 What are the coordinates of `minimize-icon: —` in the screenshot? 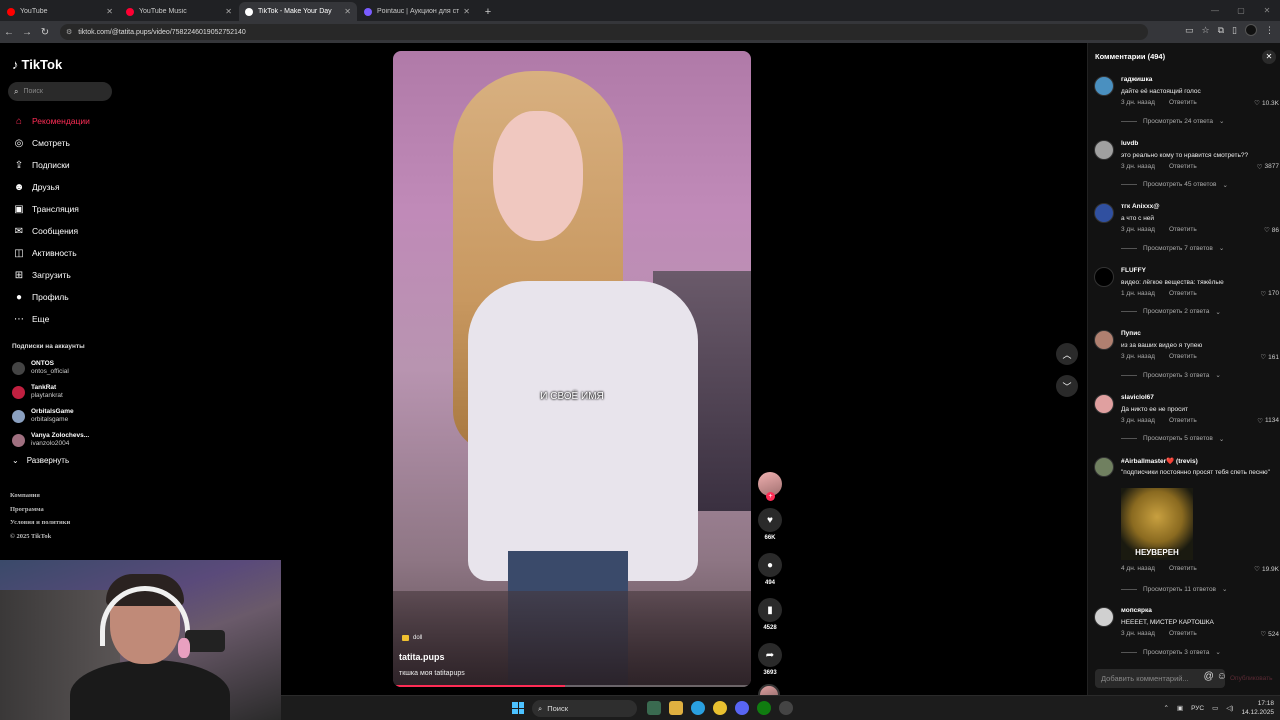 It's located at (1215, 10).